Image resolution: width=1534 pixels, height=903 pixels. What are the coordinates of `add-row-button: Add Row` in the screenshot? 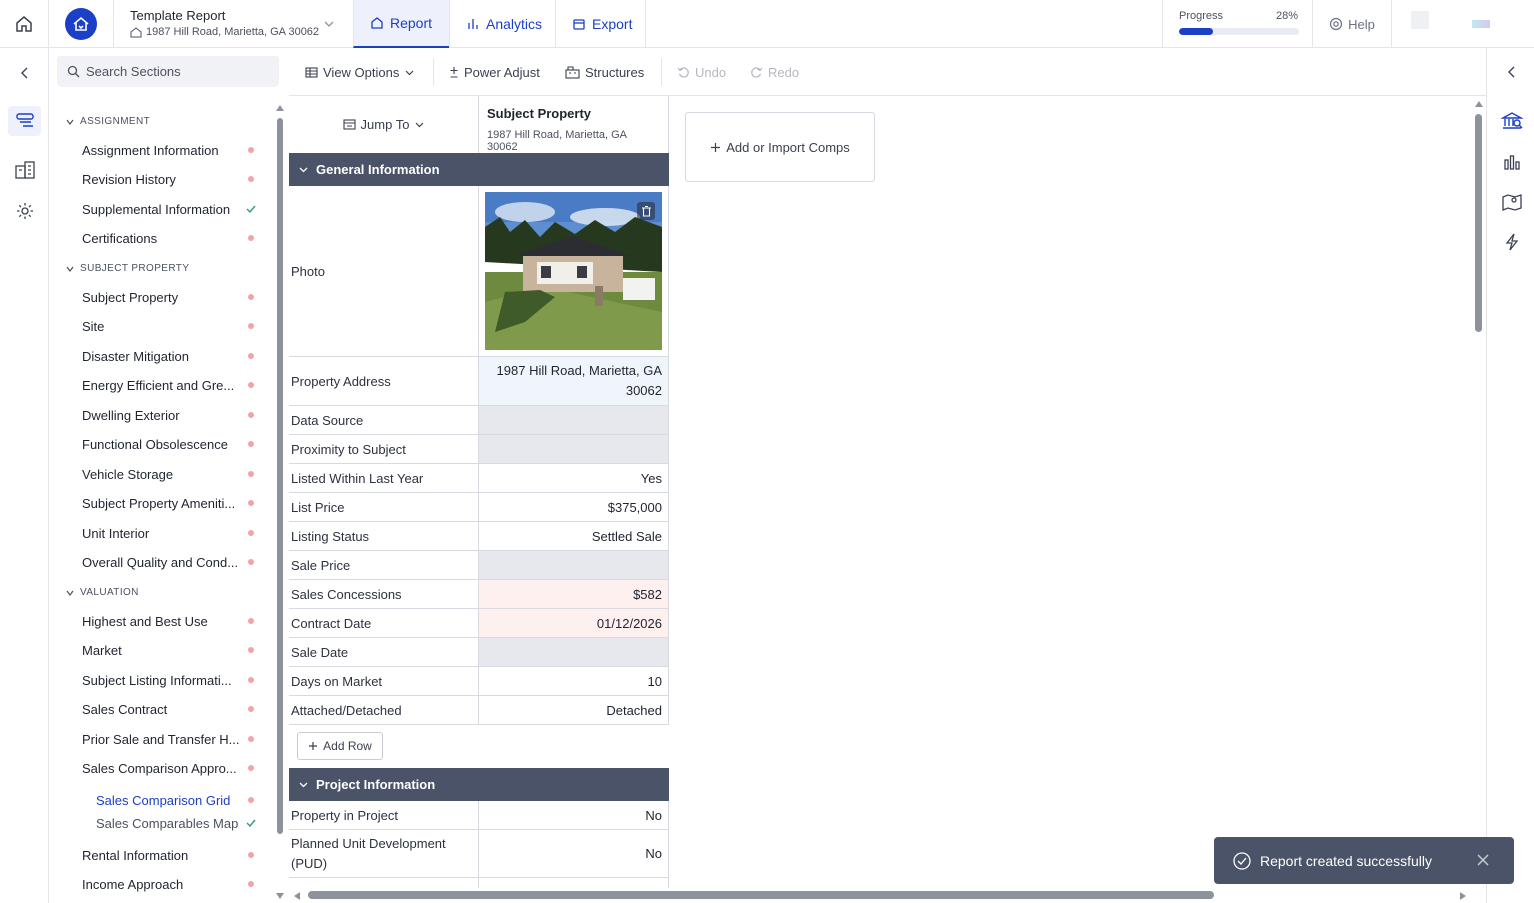 It's located at (340, 746).